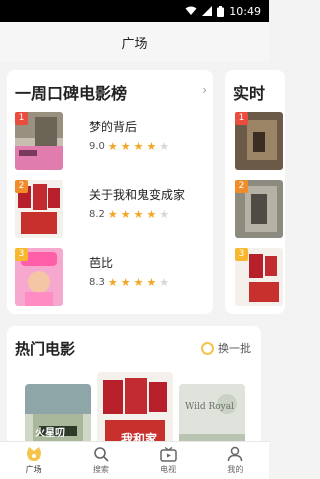 The image size is (320, 479). I want to click on wifi-icon, so click(191, 10).